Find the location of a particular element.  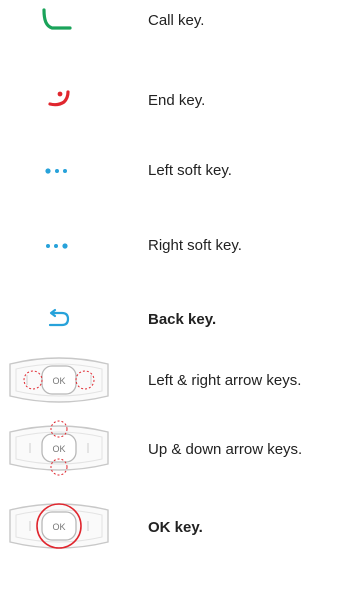

legend-row-up-down: OK Up & down arrow keys. is located at coordinates (177, 448).